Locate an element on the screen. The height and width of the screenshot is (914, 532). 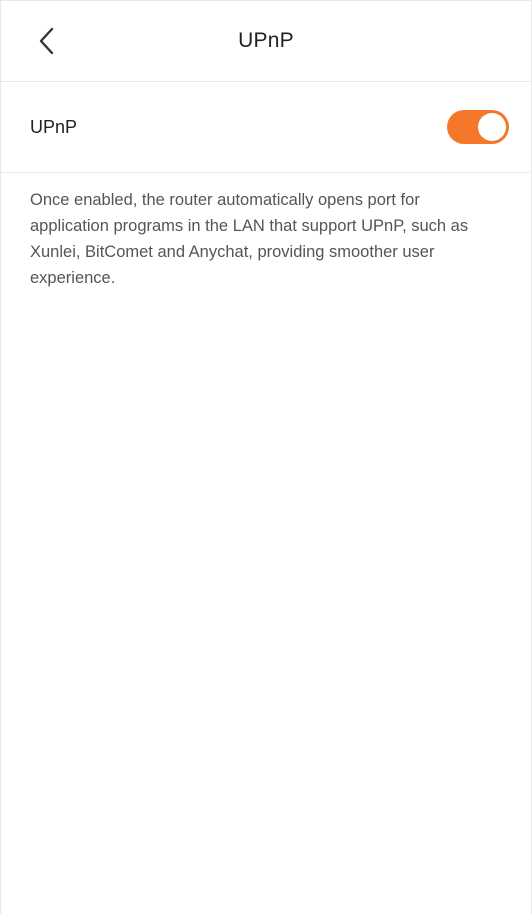
chevron-left-icon is located at coordinates (46, 41).